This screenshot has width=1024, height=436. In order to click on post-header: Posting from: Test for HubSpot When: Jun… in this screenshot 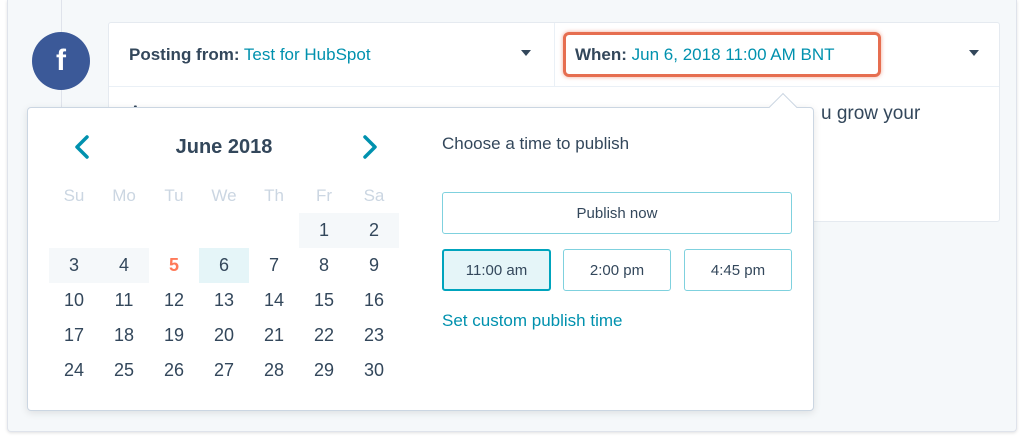, I will do `click(554, 55)`.